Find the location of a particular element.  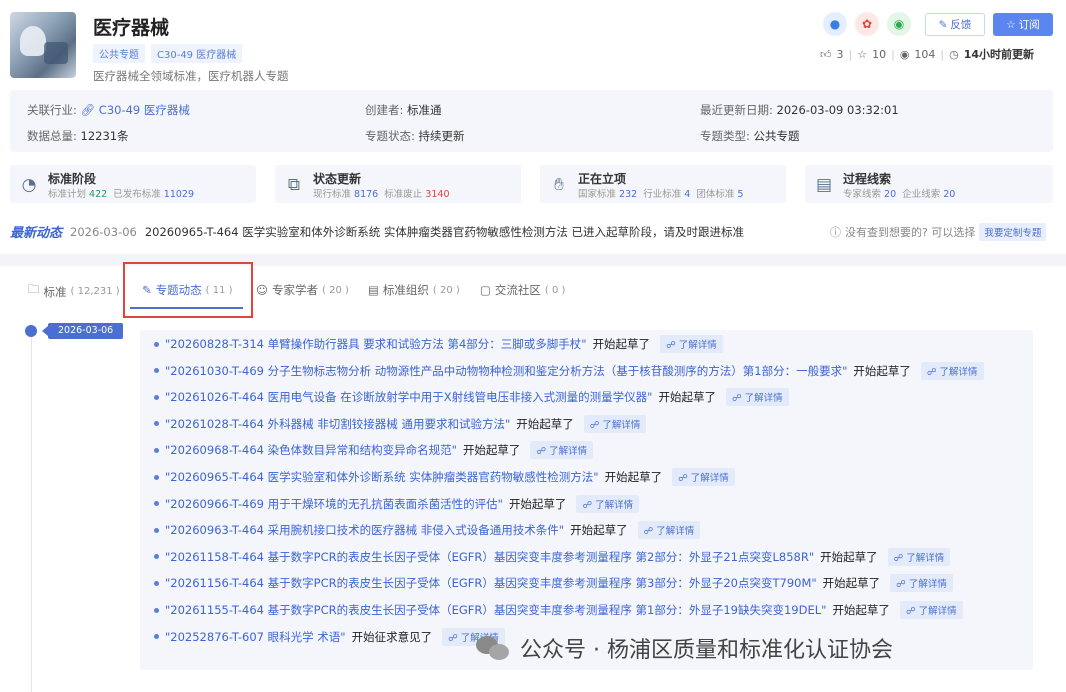

card-status-update: ⧉ 状态更新 现行标准 8176 标准废止 3140 is located at coordinates (398, 184).